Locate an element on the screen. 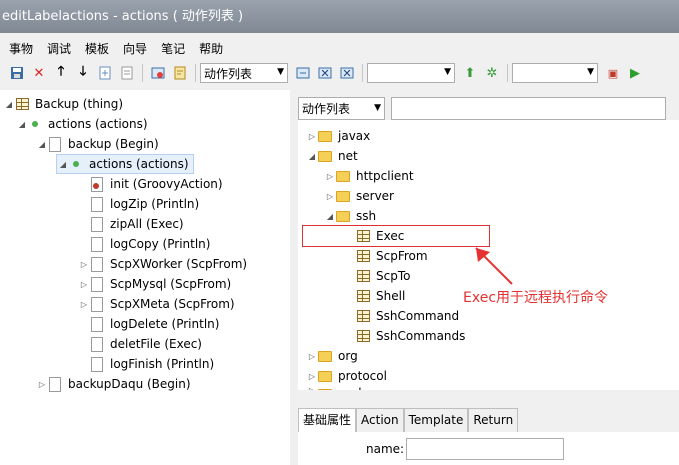  tree-node-net: ◢ net is located at coordinates (332, 156).